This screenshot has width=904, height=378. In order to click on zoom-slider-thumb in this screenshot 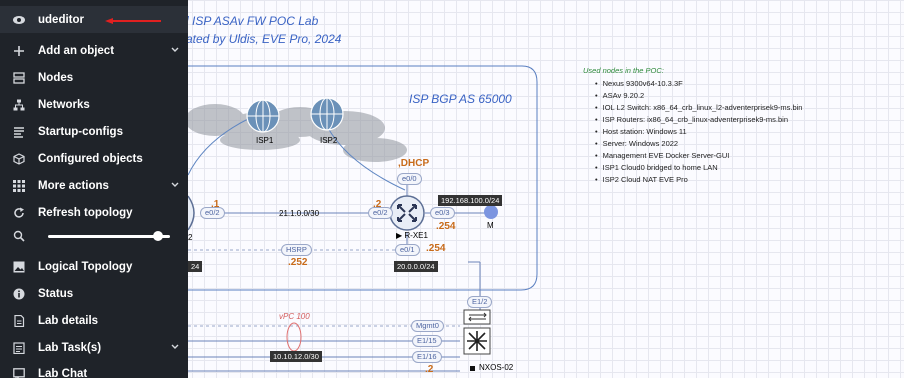, I will do `click(157, 236)`.